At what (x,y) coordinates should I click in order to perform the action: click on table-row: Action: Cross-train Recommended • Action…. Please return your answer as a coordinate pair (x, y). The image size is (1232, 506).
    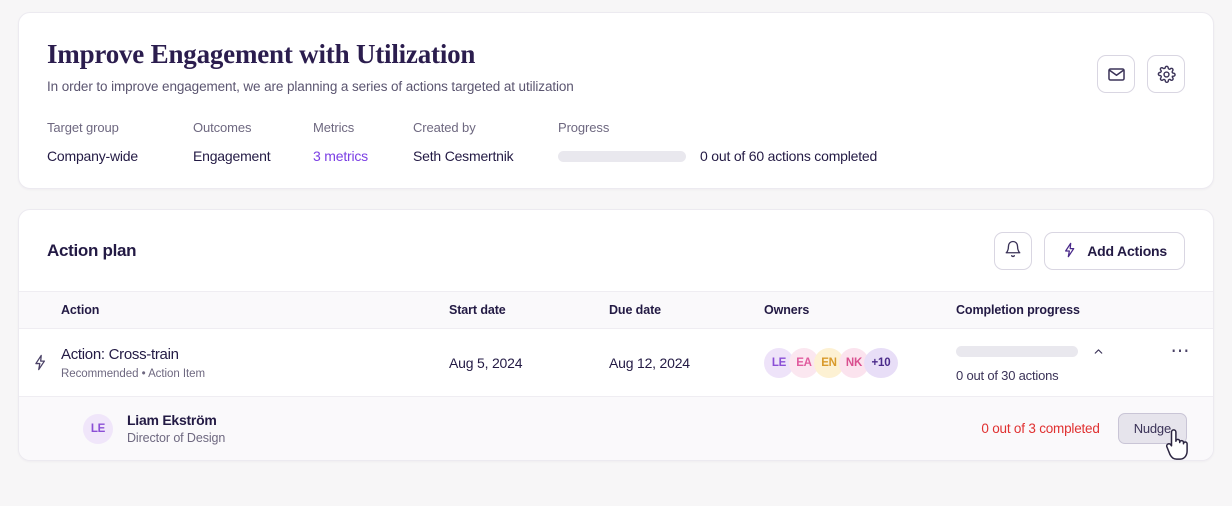
    Looking at the image, I should click on (616, 363).